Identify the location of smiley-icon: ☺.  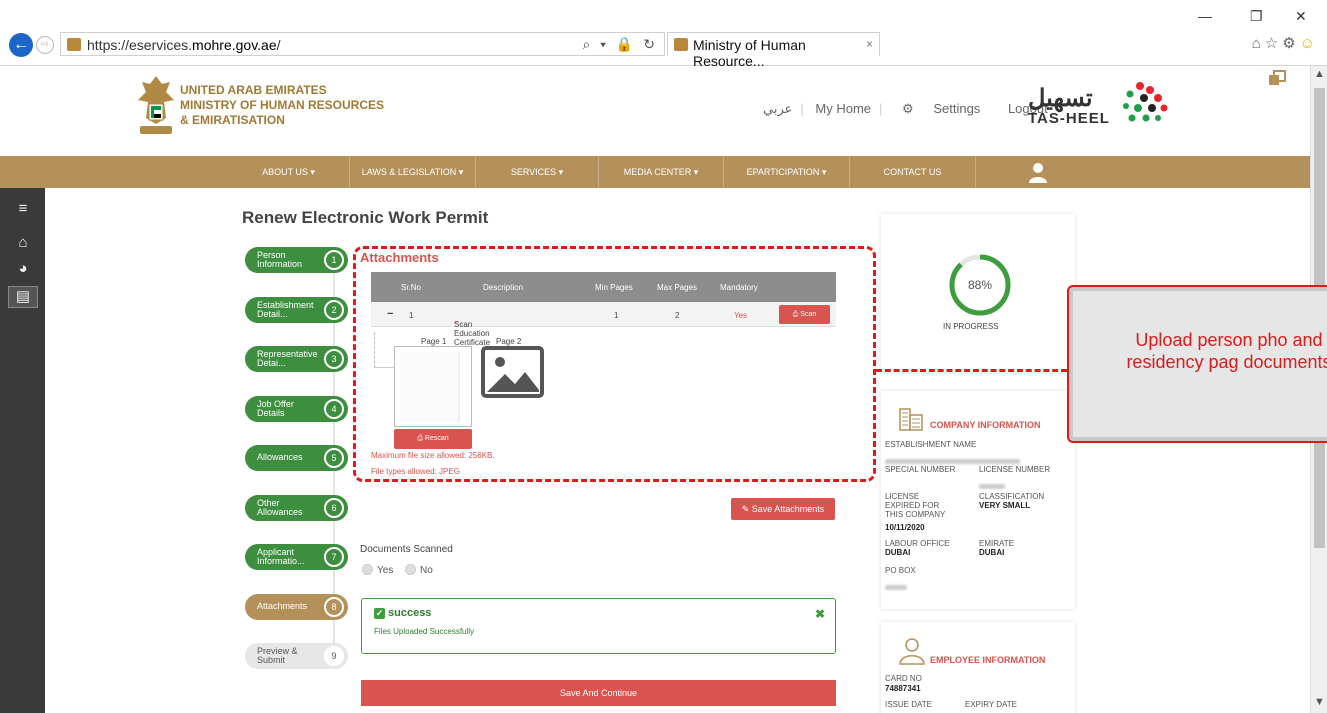
(1309, 43).